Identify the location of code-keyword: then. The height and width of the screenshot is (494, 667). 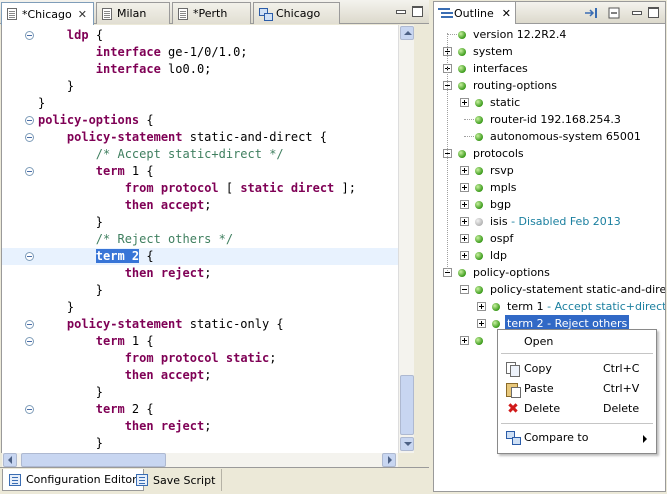
(139, 273).